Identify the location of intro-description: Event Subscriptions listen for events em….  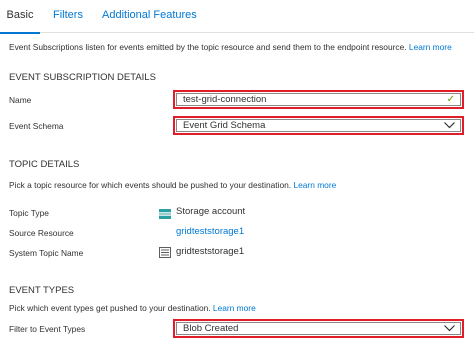
(230, 47).